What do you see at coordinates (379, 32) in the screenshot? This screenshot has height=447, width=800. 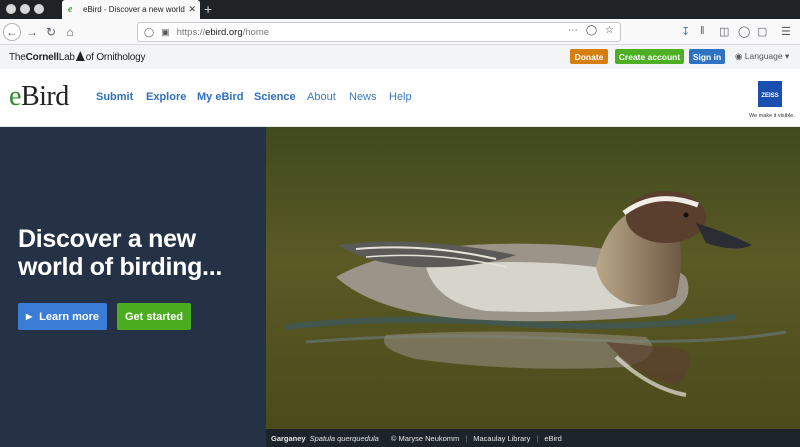 I see `address-bar: ◯ ▣ https://ebird.org/home ⋯ ◯ ☆` at bounding box center [379, 32].